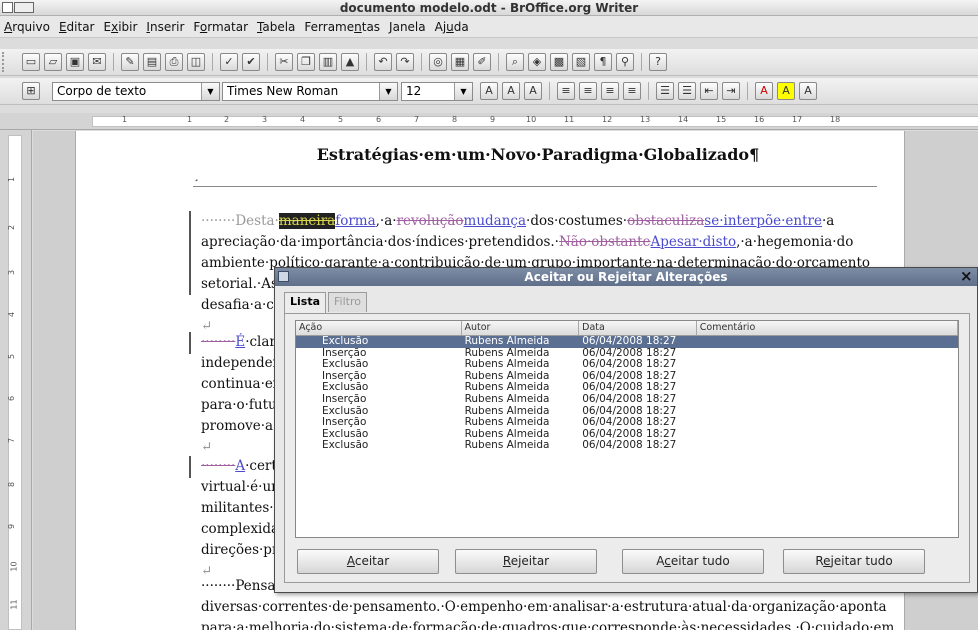 The height and width of the screenshot is (630, 978). What do you see at coordinates (533, 91) in the screenshot?
I see `underline-icon: A` at bounding box center [533, 91].